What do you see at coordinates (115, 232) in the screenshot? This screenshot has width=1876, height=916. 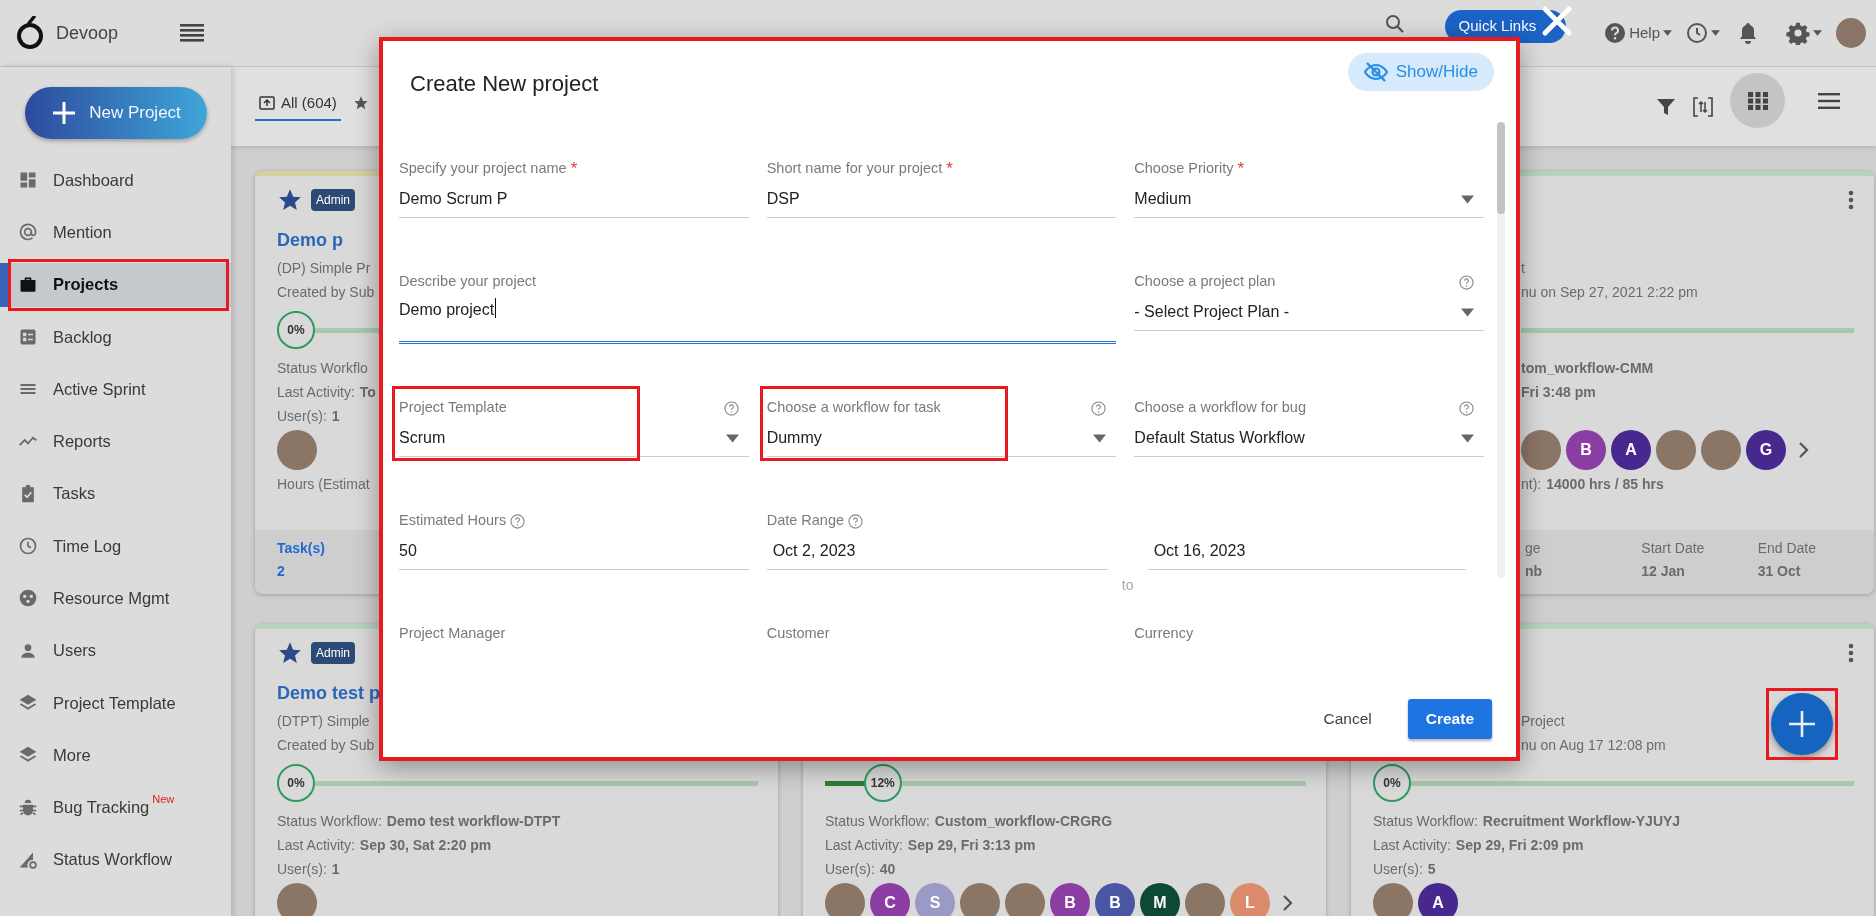 I see `sidebar-item: Mention` at bounding box center [115, 232].